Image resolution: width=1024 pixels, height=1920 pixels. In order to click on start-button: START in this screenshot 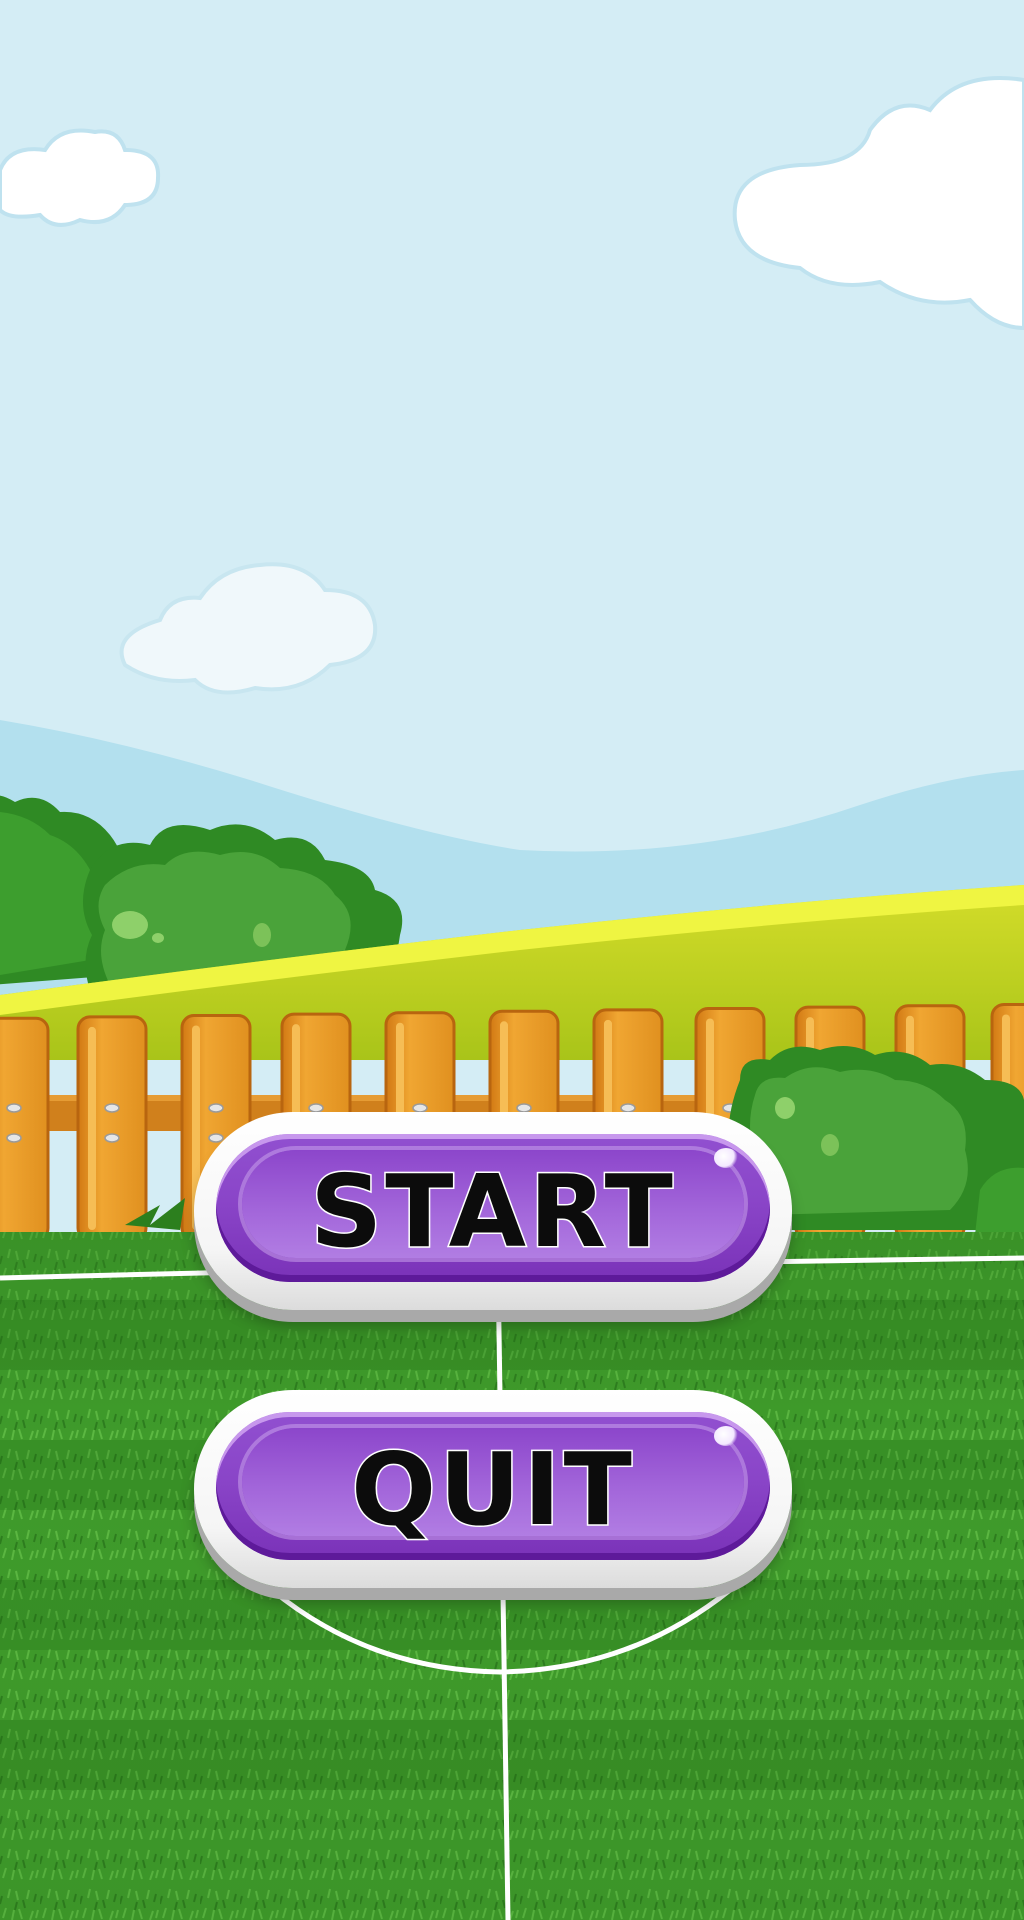, I will do `click(493, 1211)`.